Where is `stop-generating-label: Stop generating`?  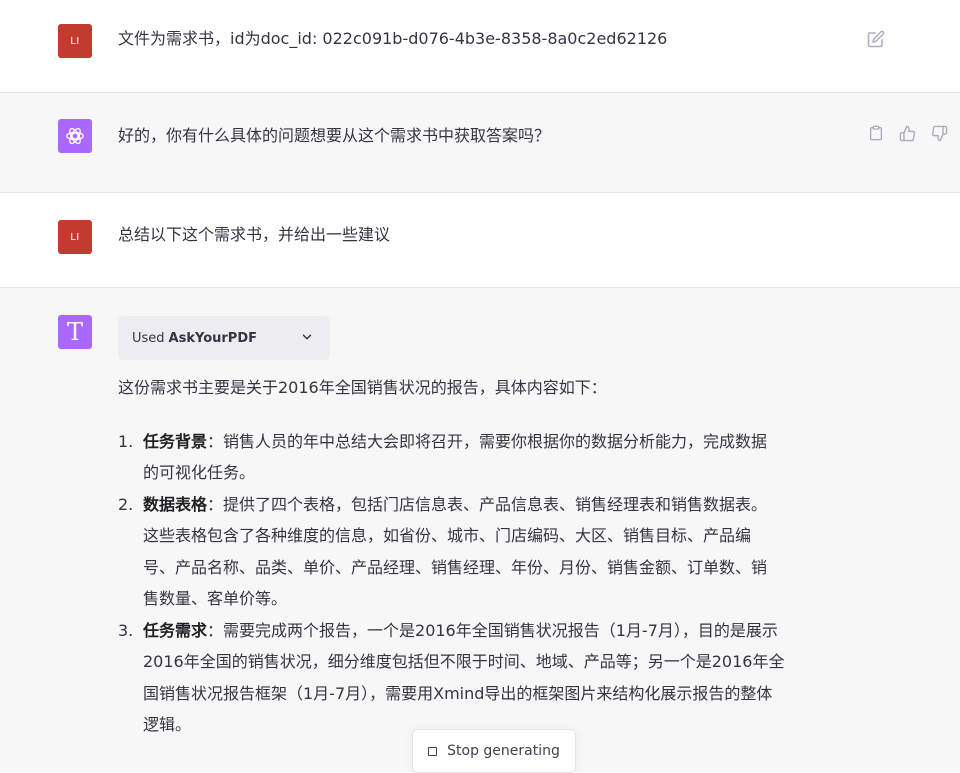 stop-generating-label: Stop generating is located at coordinates (503, 751).